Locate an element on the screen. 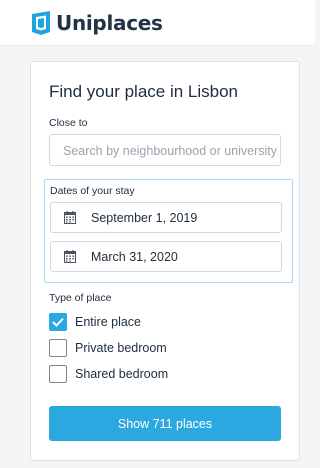  show-places-button: Show 711 places is located at coordinates (165, 423).